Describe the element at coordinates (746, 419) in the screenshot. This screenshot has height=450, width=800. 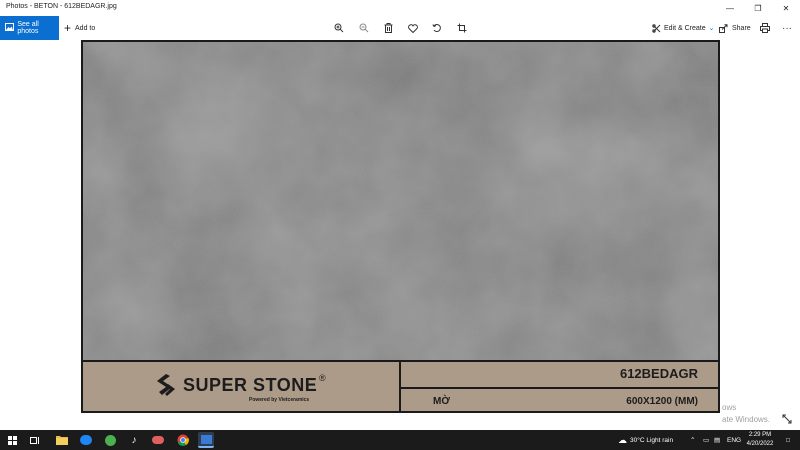
I see `watermark-line-2: ate Windows.` at that location.